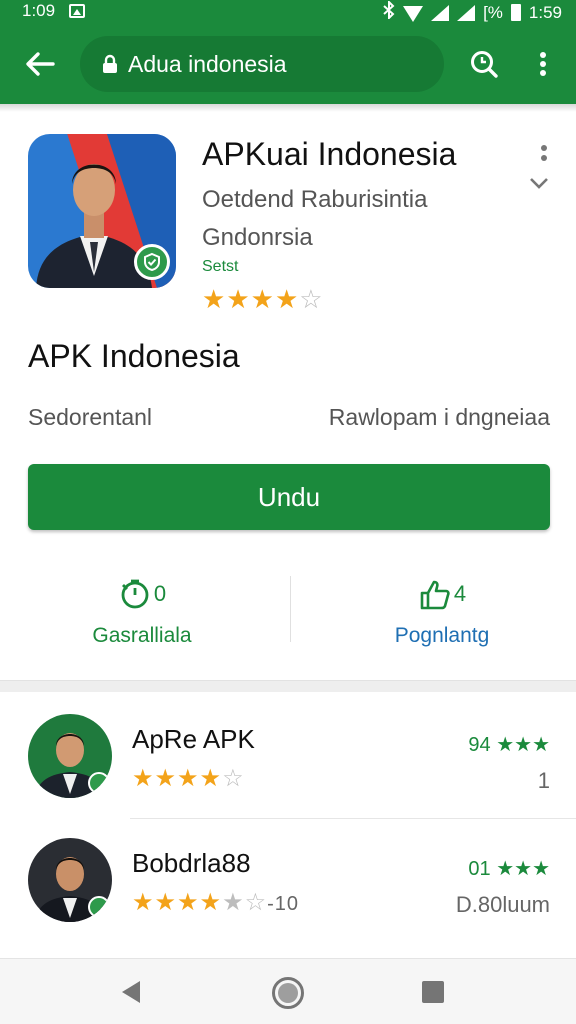 The width and height of the screenshot is (576, 1024). What do you see at coordinates (288, 686) in the screenshot?
I see `section-separator` at bounding box center [288, 686].